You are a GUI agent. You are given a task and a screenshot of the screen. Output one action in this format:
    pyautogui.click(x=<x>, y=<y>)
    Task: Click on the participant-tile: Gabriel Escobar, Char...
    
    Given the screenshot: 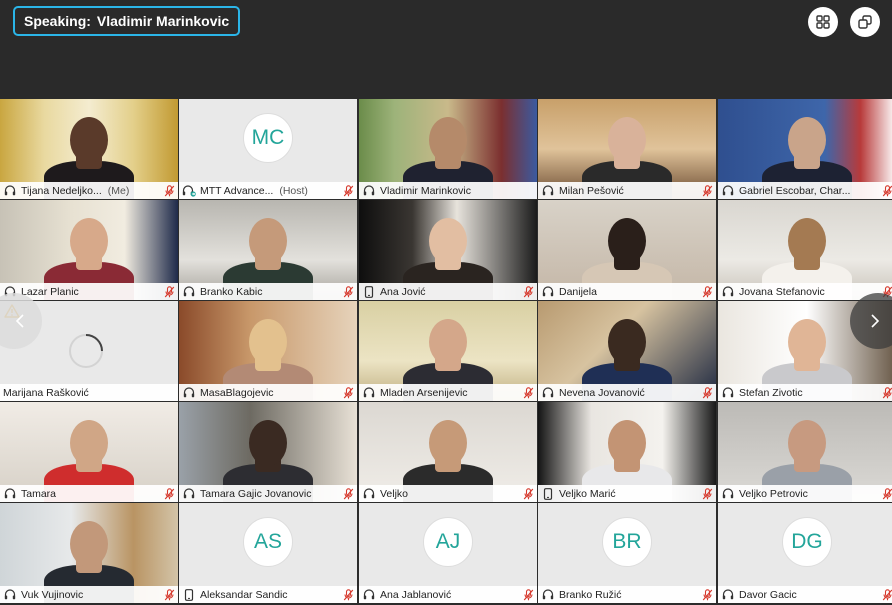 What is the action you would take?
    pyautogui.click(x=805, y=149)
    